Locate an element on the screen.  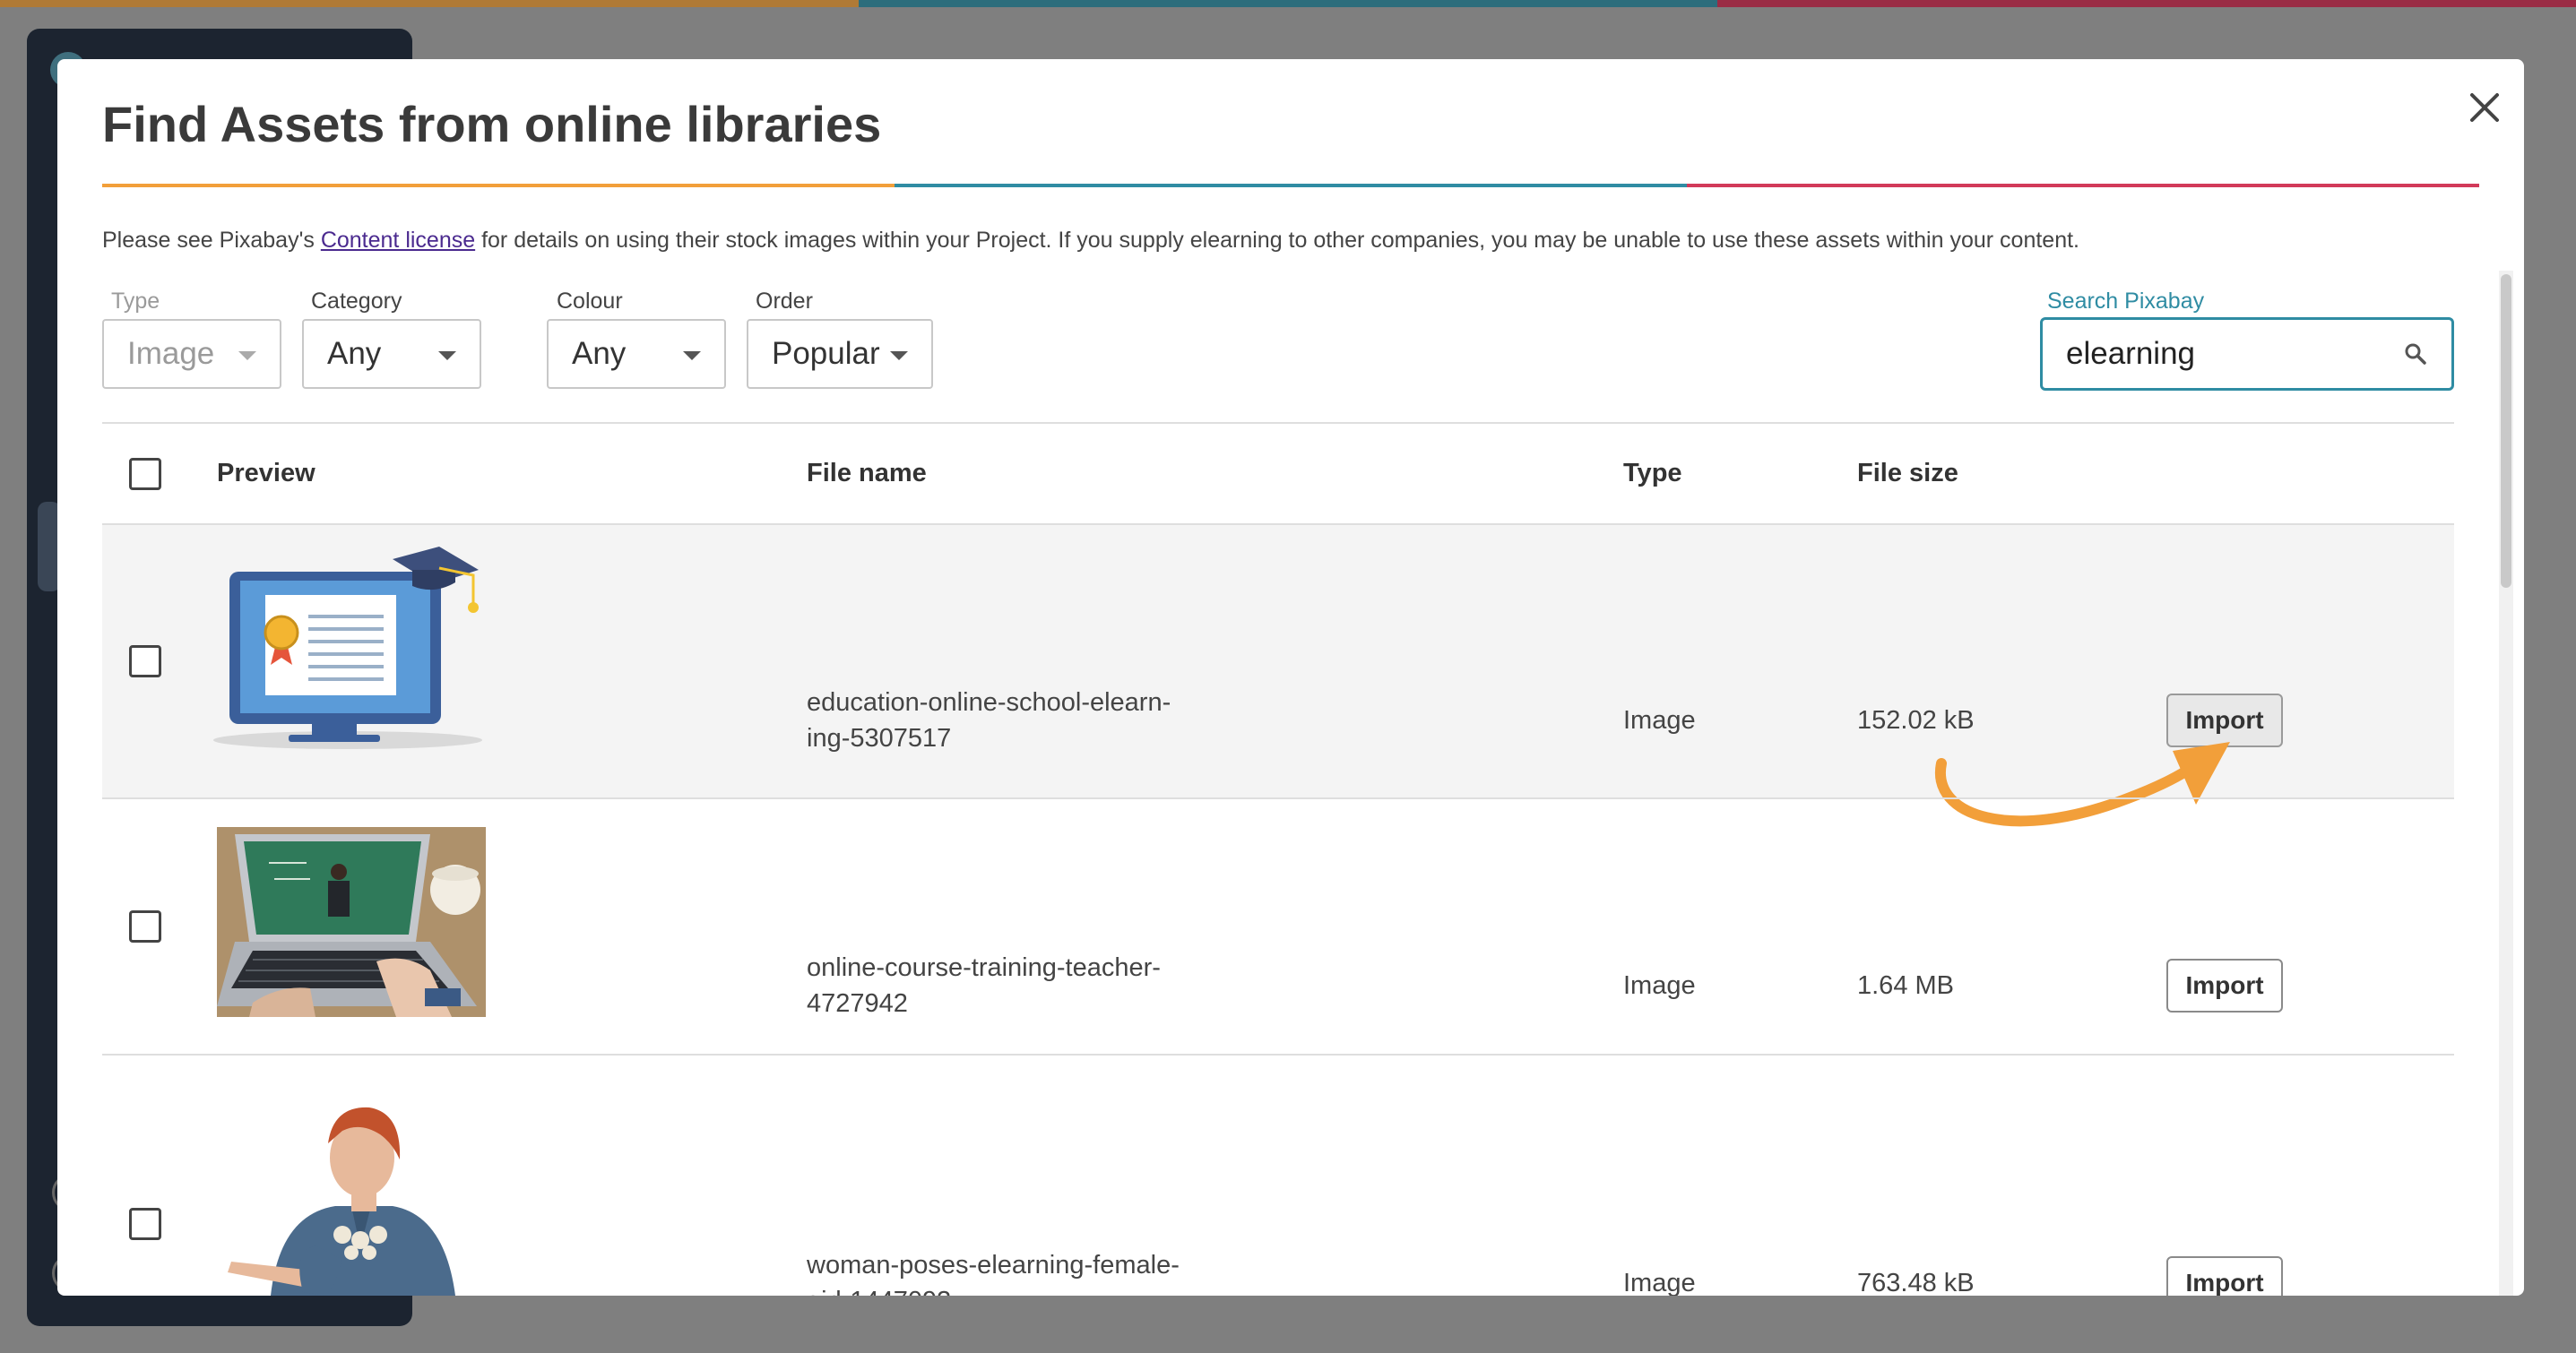
close-button is located at coordinates (2484, 107).